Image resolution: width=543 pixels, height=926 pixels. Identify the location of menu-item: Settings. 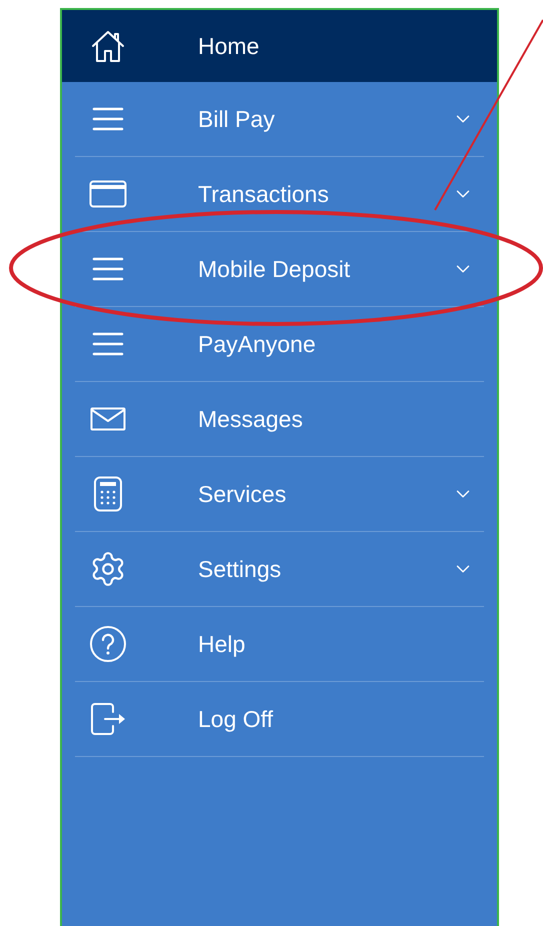
(279, 569).